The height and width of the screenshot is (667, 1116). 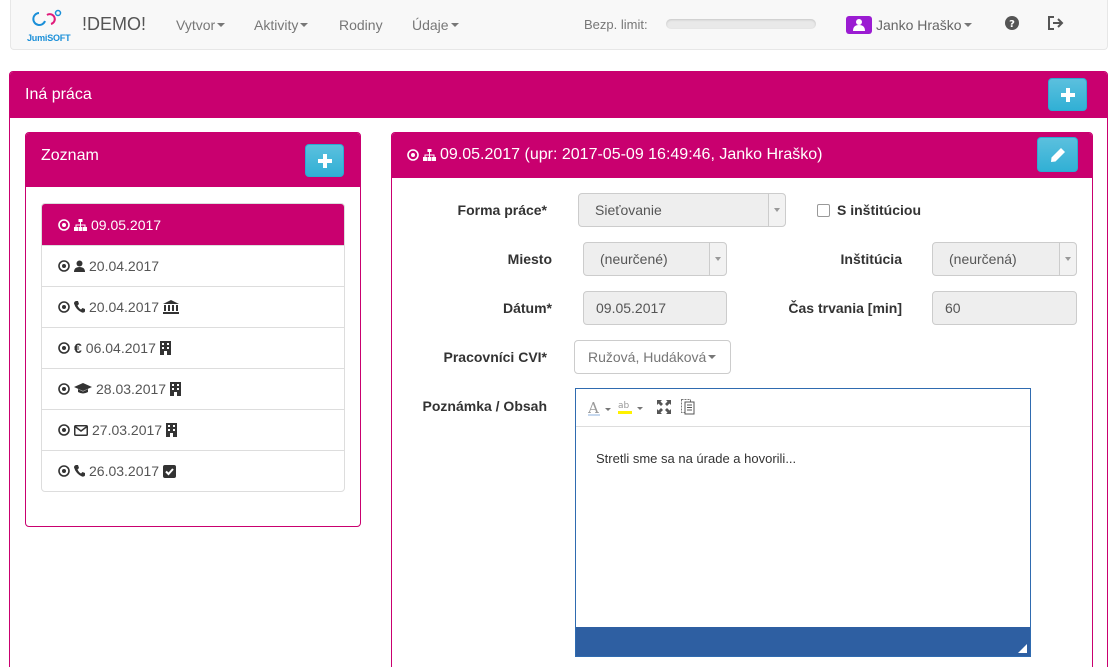 What do you see at coordinates (70, 155) in the screenshot?
I see `list-title: Zoznam` at bounding box center [70, 155].